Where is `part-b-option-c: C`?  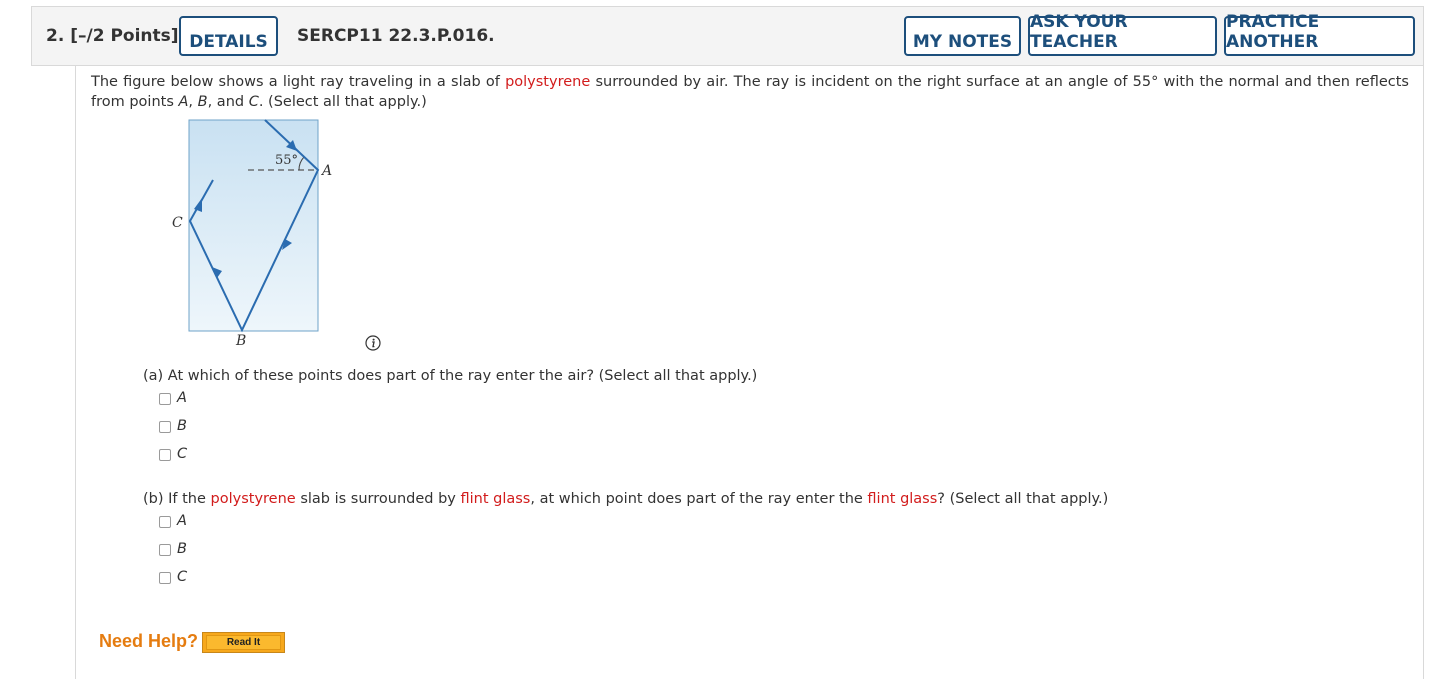
part-b-option-c: C is located at coordinates (173, 577).